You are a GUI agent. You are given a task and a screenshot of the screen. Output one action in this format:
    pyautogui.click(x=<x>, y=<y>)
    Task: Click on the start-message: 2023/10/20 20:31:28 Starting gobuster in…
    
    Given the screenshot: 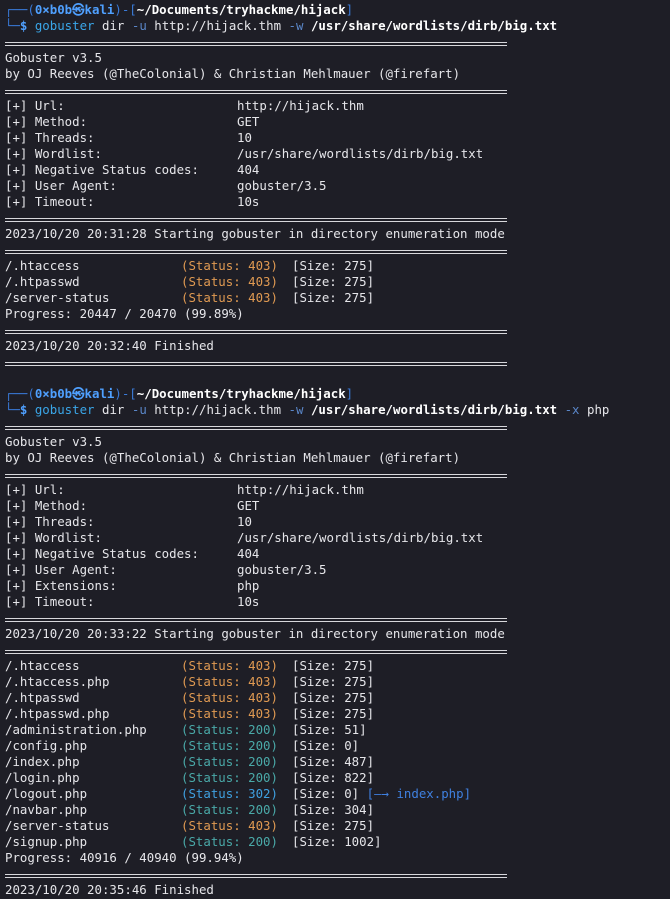 What is the action you would take?
    pyautogui.click(x=255, y=233)
    